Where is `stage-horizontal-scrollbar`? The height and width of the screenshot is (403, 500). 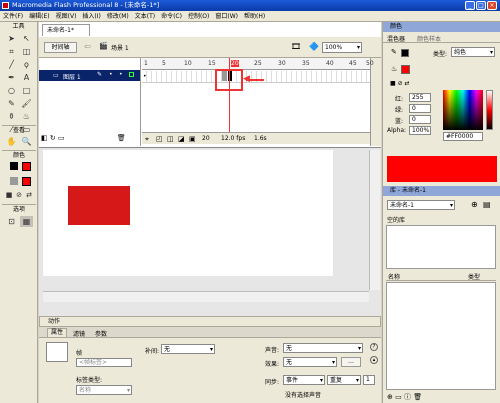 stage-horizontal-scrollbar is located at coordinates (206, 296).